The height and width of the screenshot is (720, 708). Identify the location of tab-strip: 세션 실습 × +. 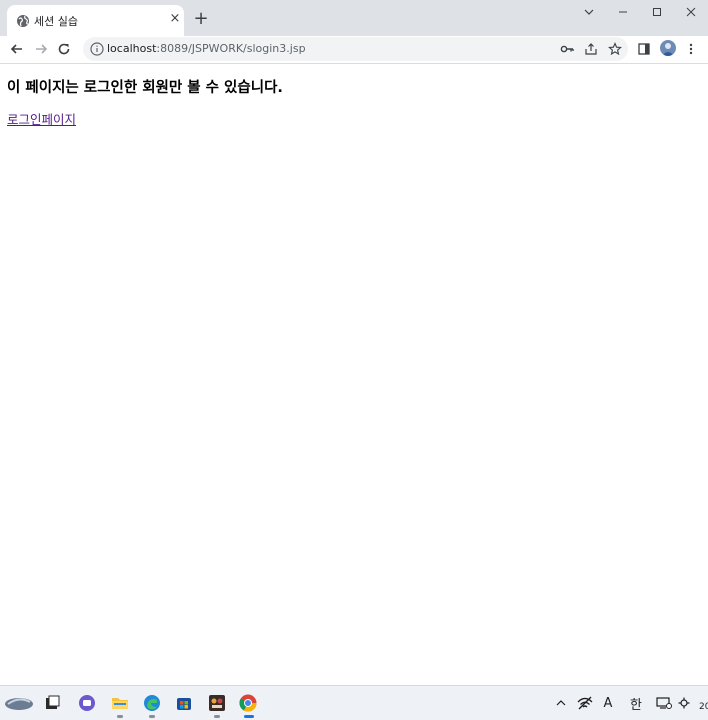
(354, 18).